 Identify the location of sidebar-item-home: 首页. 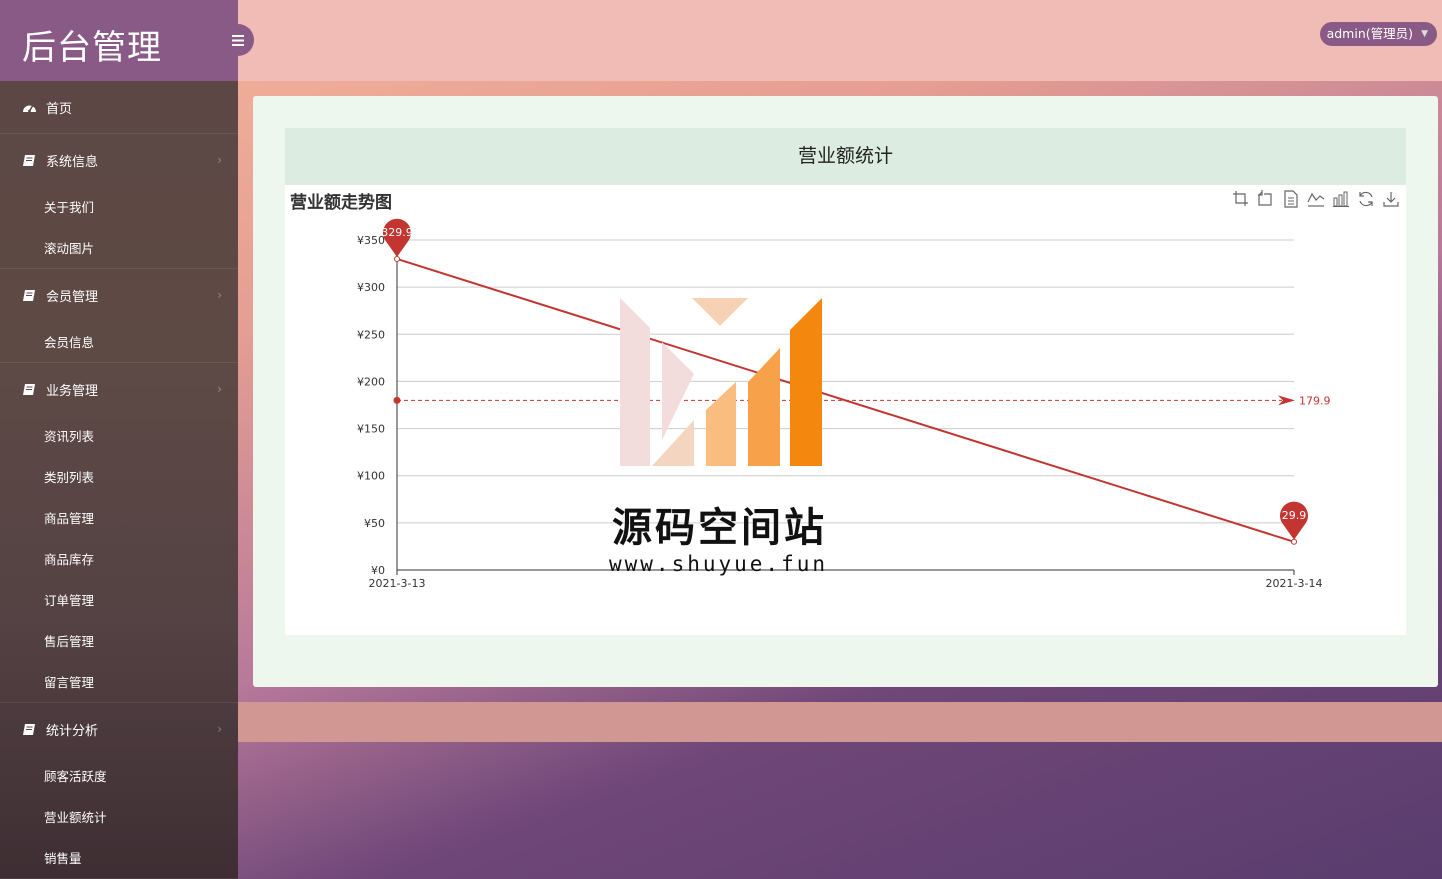
(119, 107).